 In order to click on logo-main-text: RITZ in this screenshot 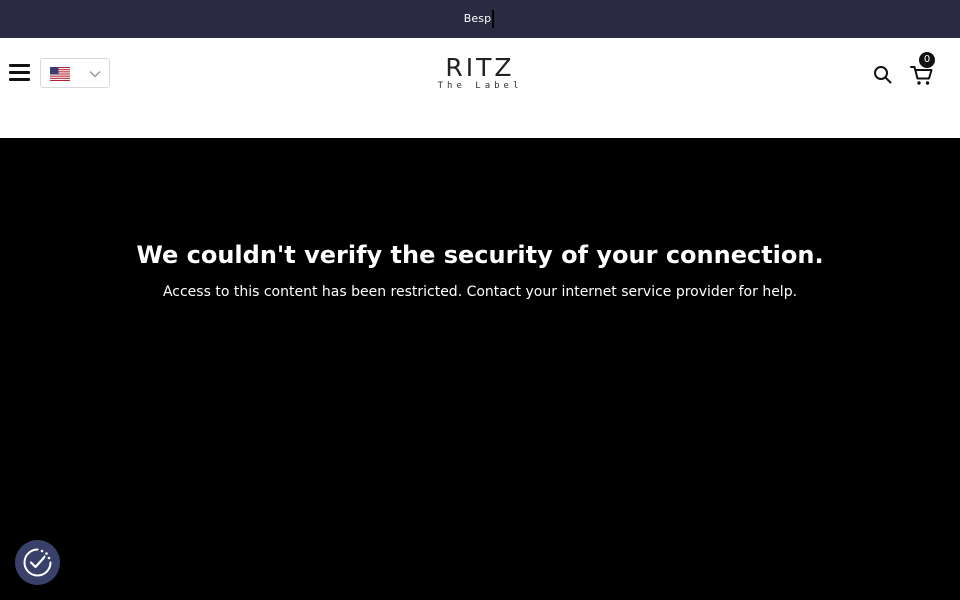, I will do `click(480, 67)`.